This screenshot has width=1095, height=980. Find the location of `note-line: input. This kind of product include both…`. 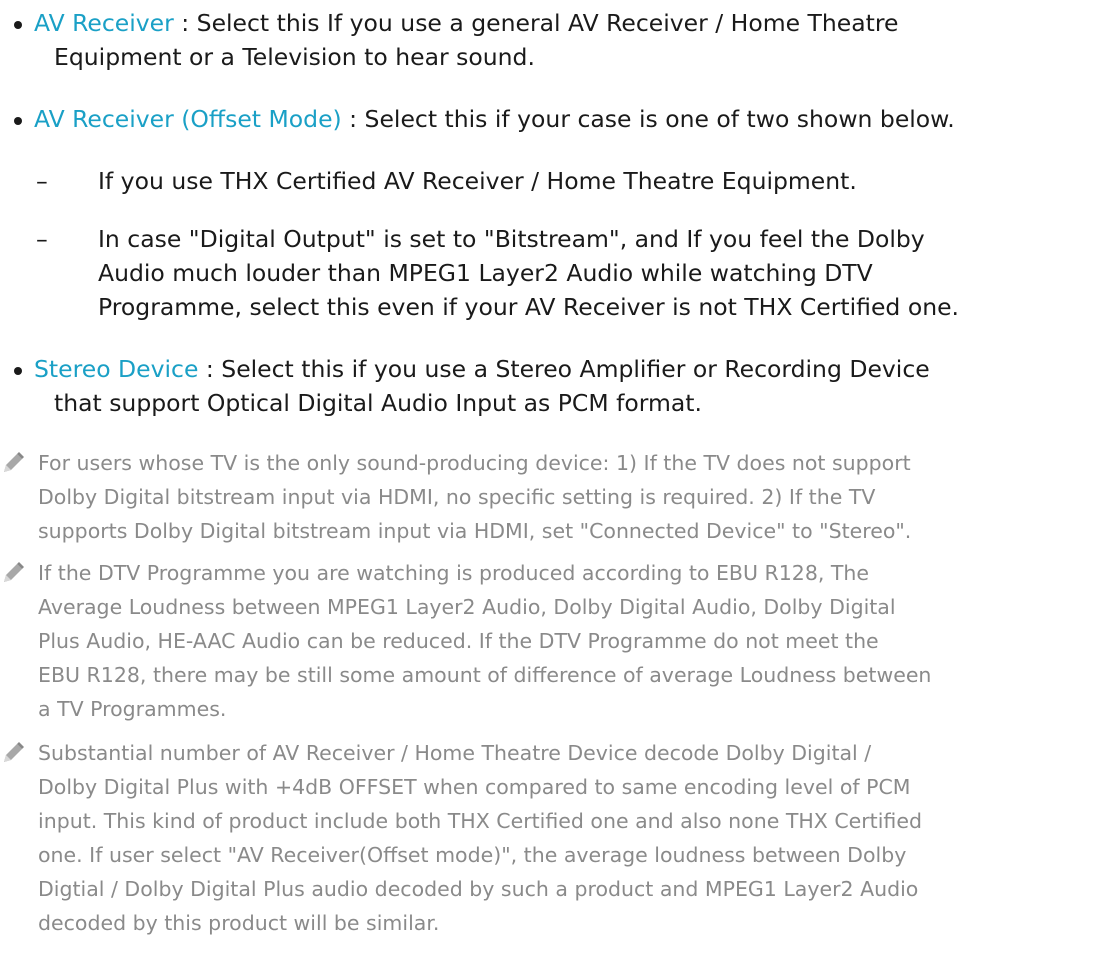

note-line: input. This kind of product include both… is located at coordinates (480, 821).